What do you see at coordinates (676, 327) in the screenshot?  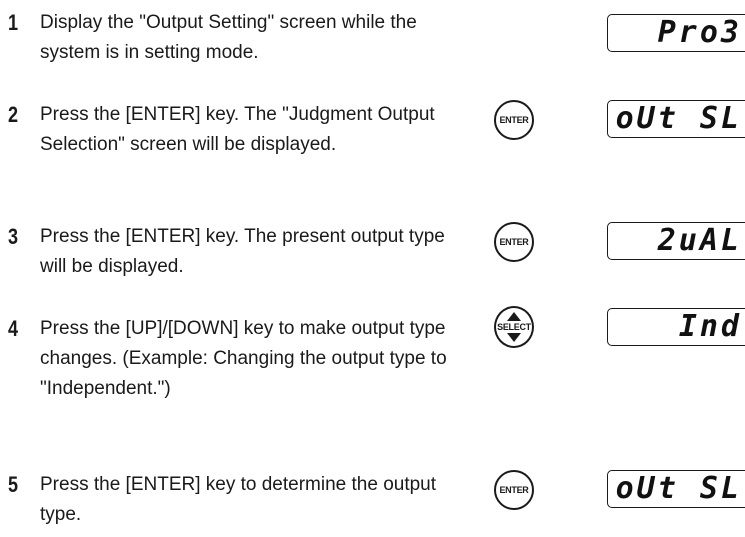 I see `lcd-display: Ind` at bounding box center [676, 327].